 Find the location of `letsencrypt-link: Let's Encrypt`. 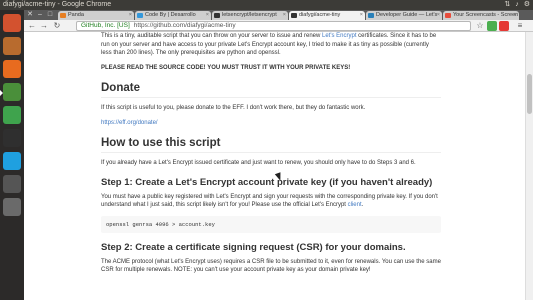

letsencrypt-link: Let's Encrypt is located at coordinates (339, 36).